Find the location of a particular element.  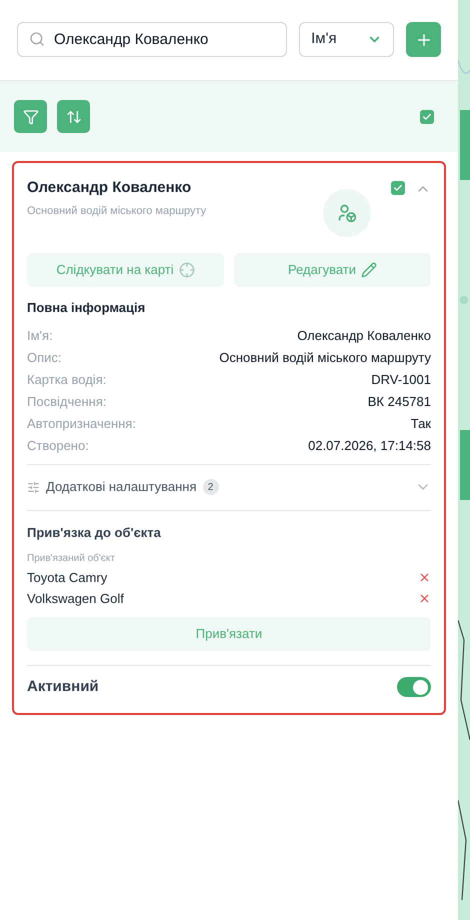

info-label: Опис: is located at coordinates (44, 357).